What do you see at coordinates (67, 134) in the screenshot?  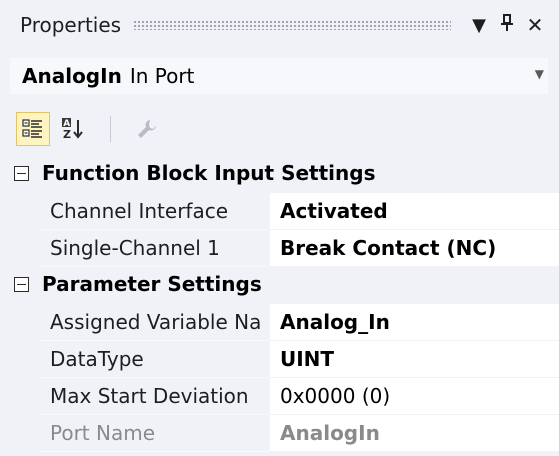 I see `svg-text: Z` at bounding box center [67, 134].